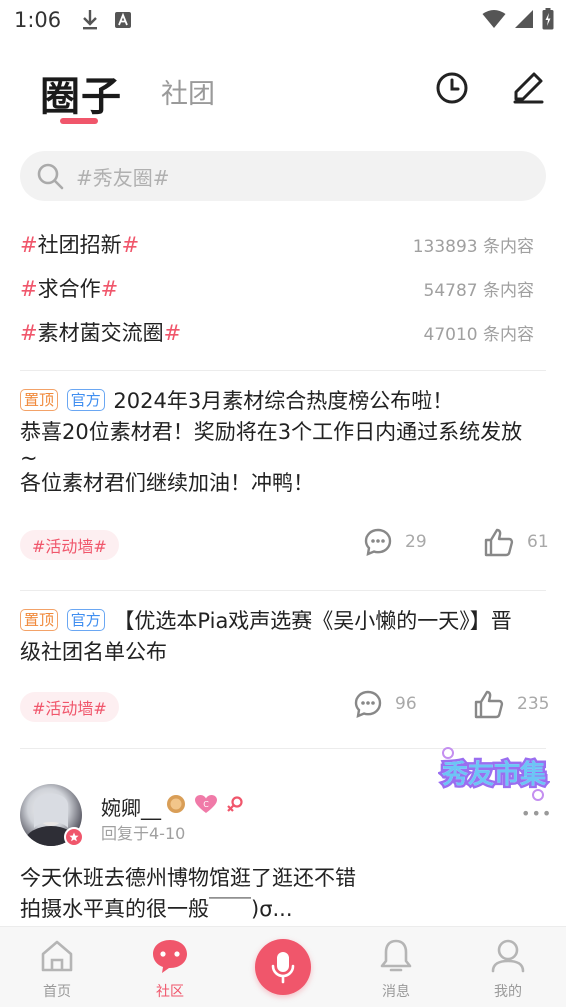 Image resolution: width=566 pixels, height=1007 pixels. I want to click on svg-text: C, so click(206, 804).